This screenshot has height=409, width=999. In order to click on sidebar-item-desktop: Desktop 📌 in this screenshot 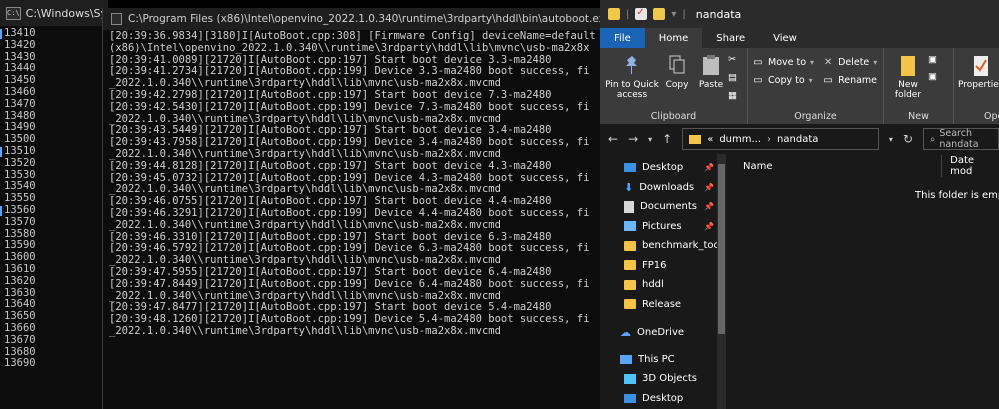, I will do `click(664, 168)`.